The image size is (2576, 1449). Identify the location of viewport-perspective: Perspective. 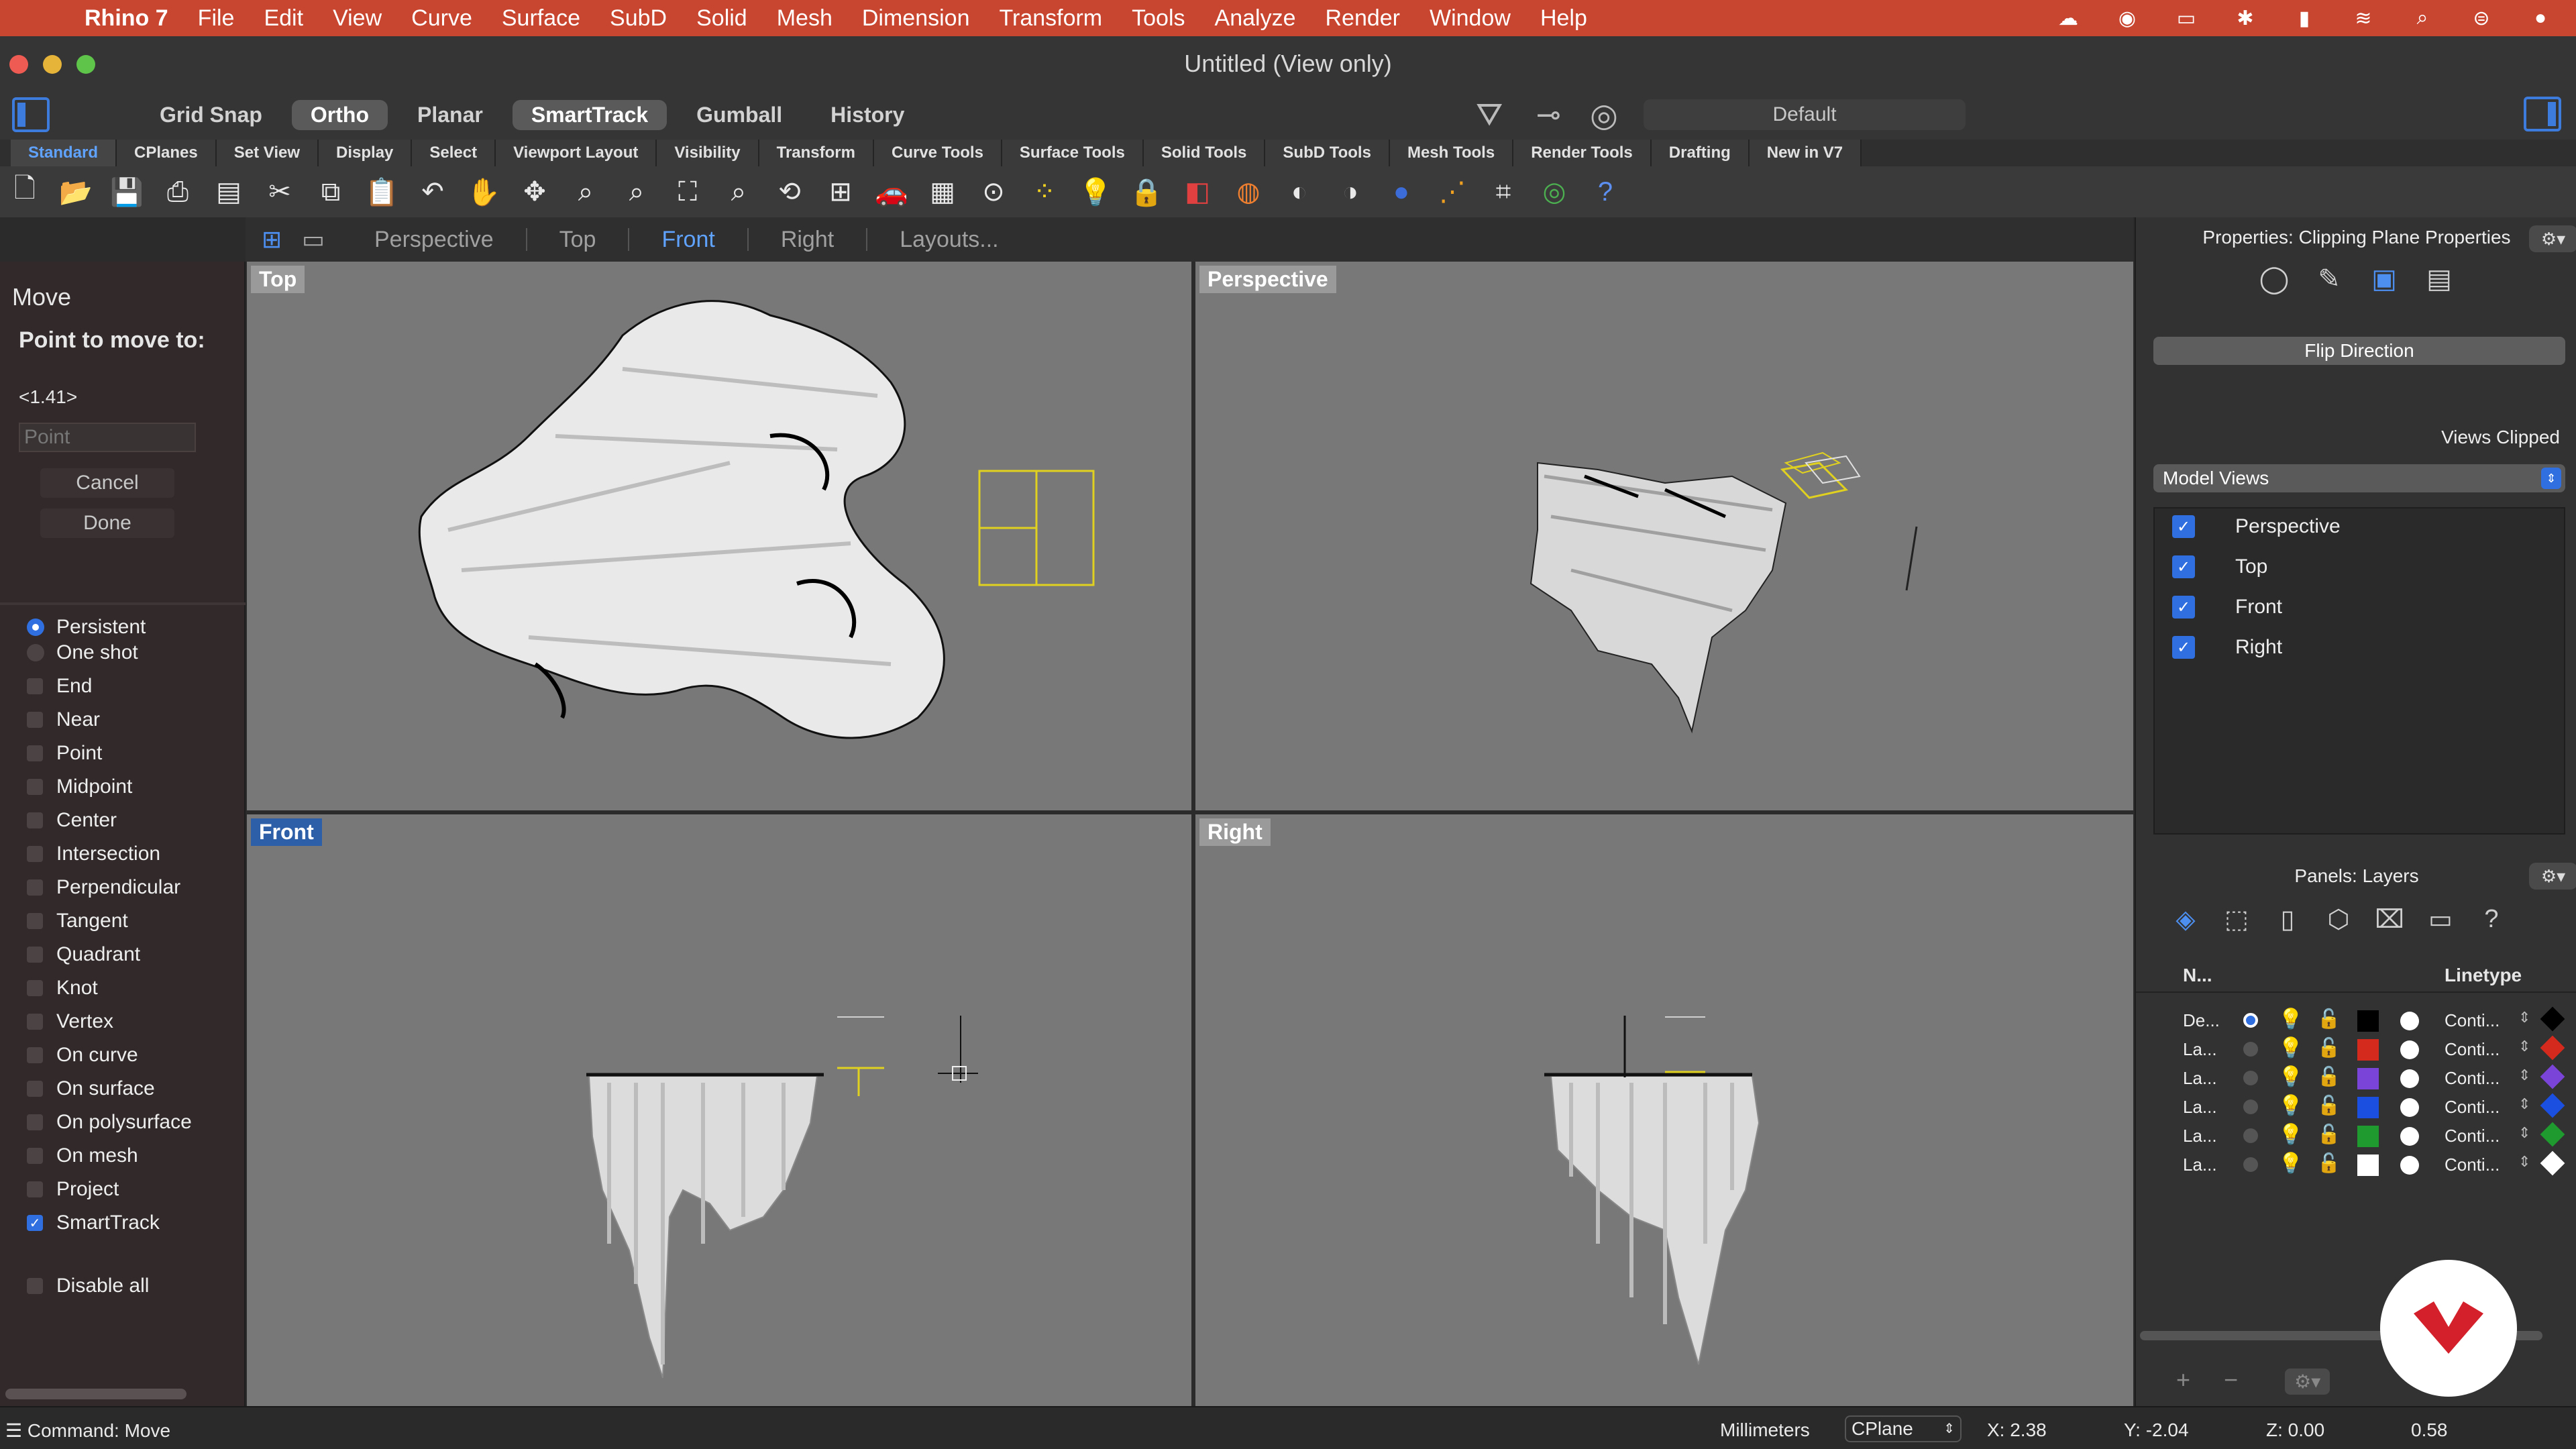
(1664, 536).